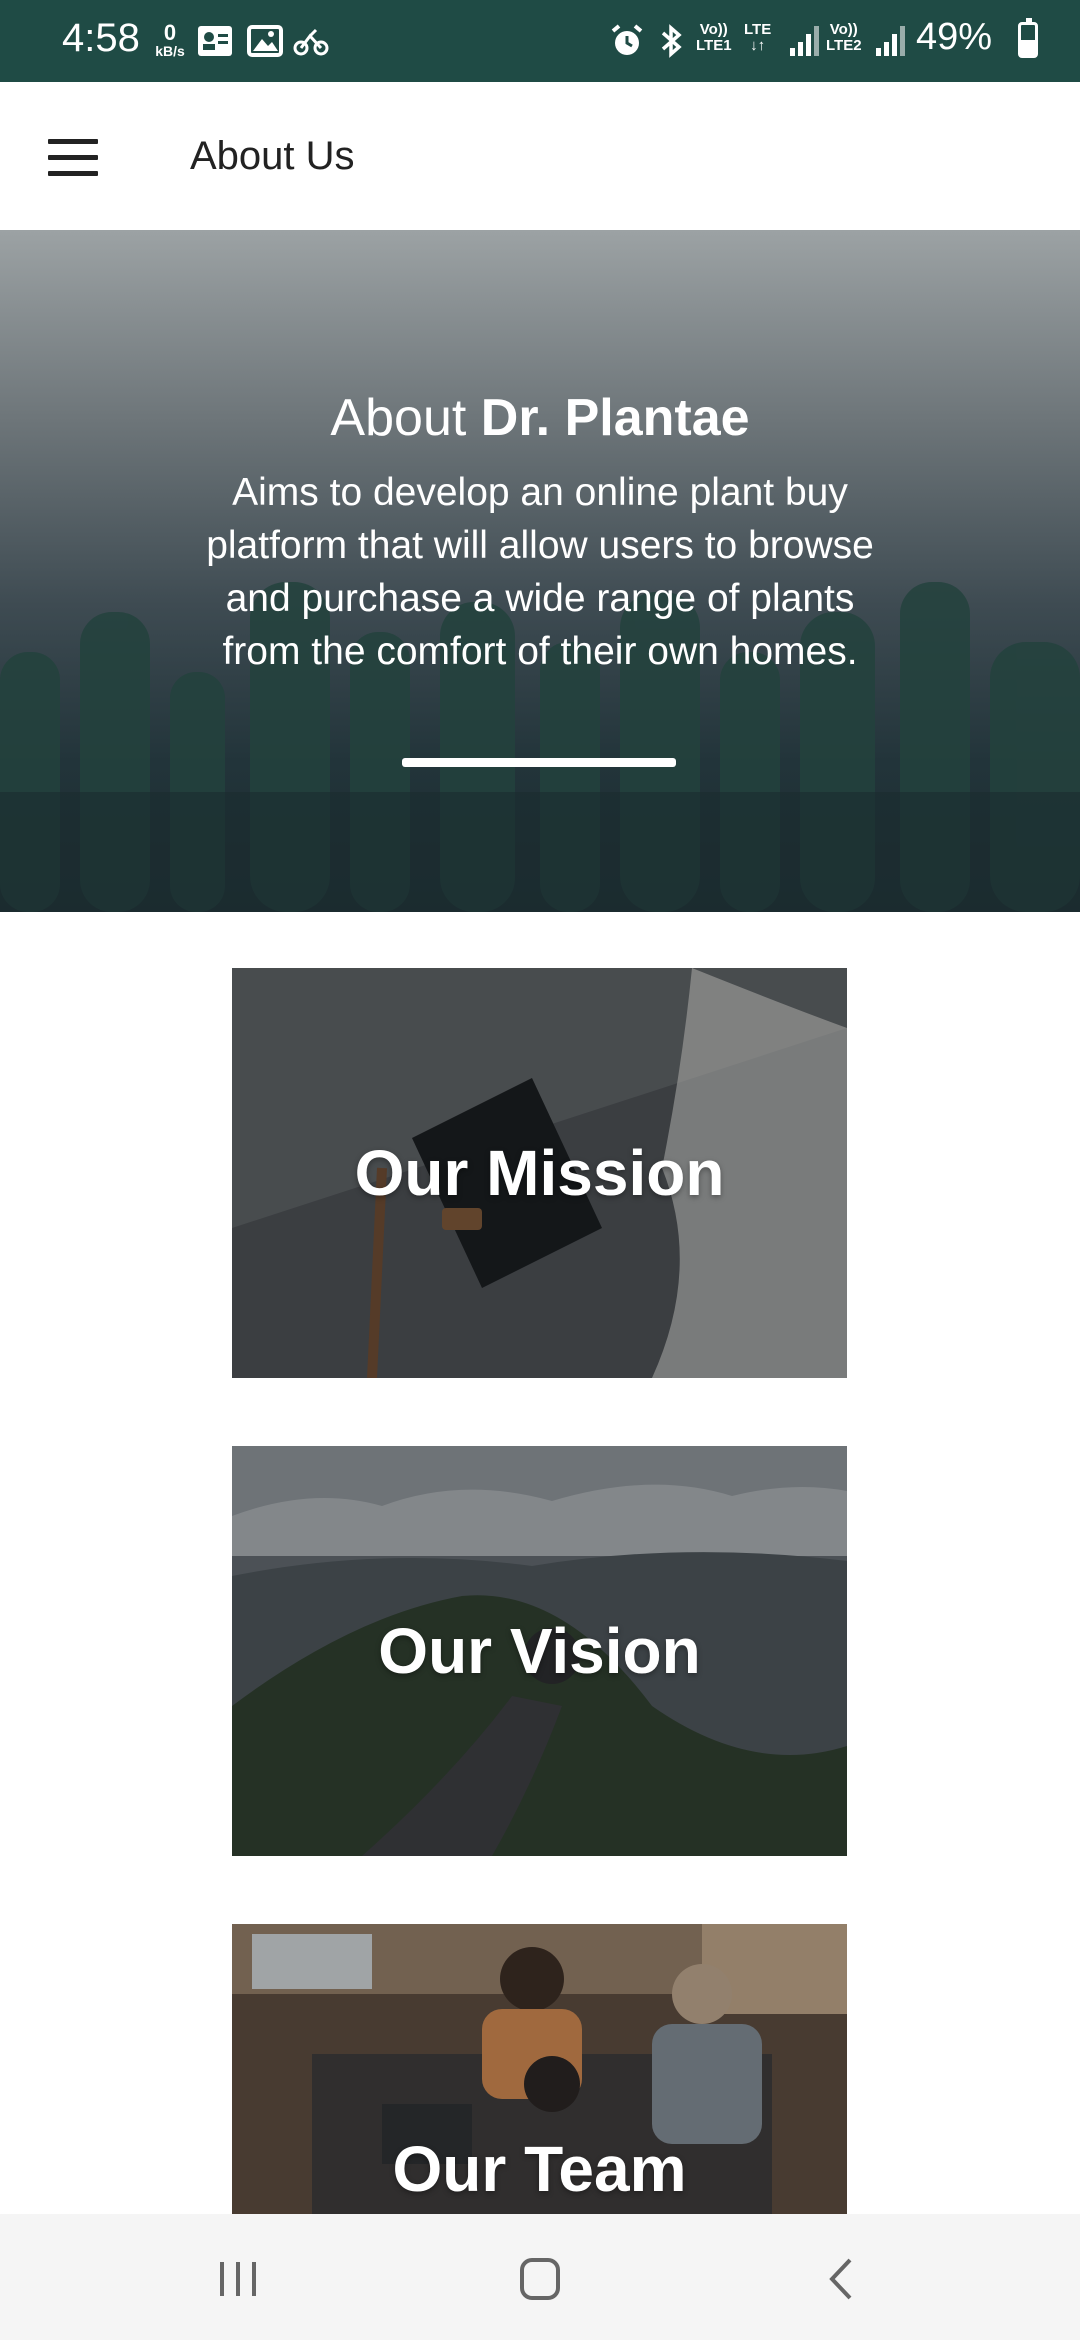 Image resolution: width=1080 pixels, height=2340 pixels. I want to click on team-card: Our Team, so click(539, 2069).